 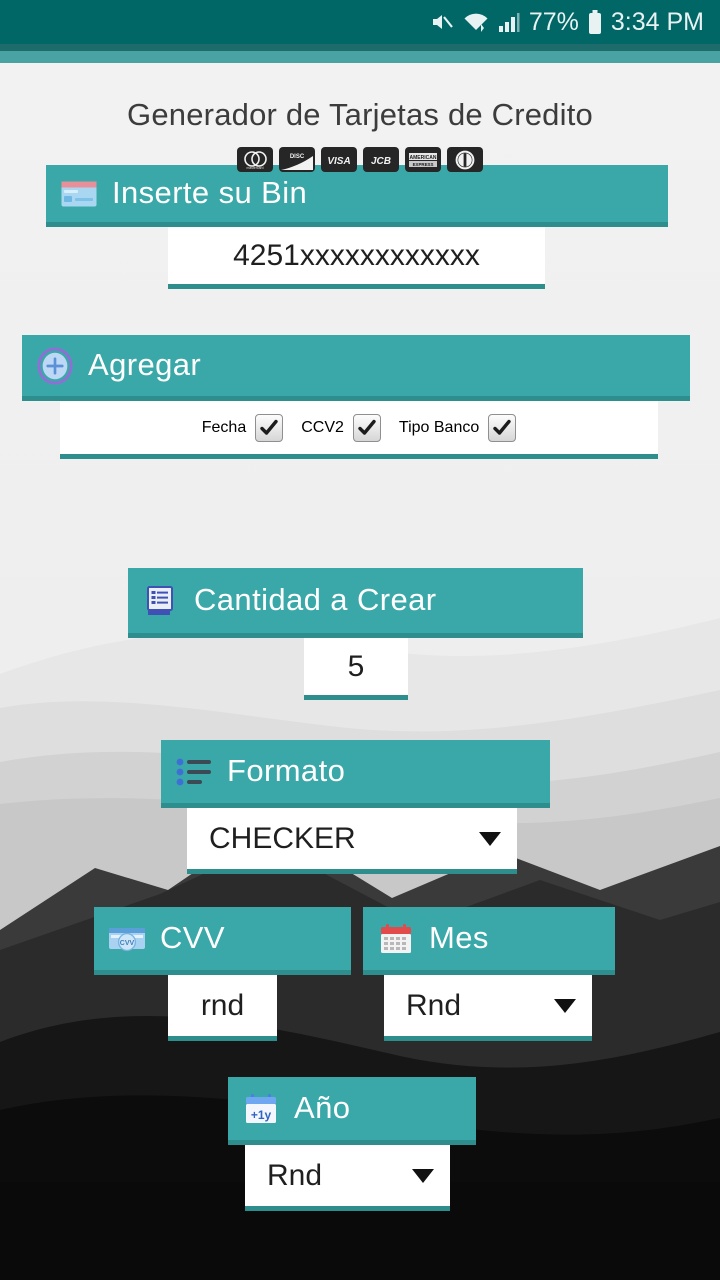 I want to click on field-group-bin: Inserte su Bin 4251xxxxxxxxxxxx, so click(x=357, y=227).